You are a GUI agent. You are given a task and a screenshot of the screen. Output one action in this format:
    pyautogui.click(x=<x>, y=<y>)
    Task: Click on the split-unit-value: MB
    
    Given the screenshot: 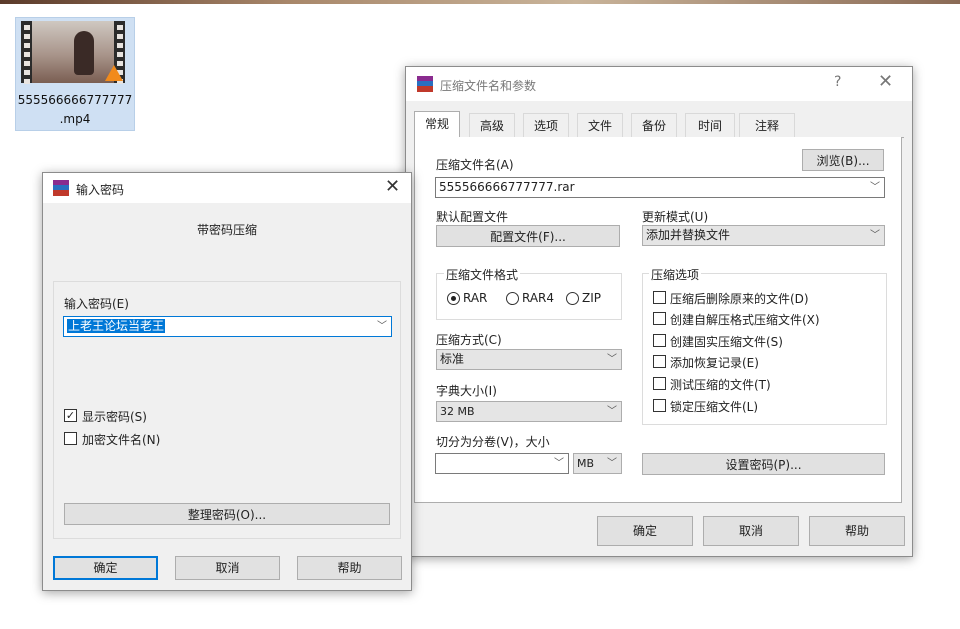 What is the action you would take?
    pyautogui.click(x=586, y=463)
    